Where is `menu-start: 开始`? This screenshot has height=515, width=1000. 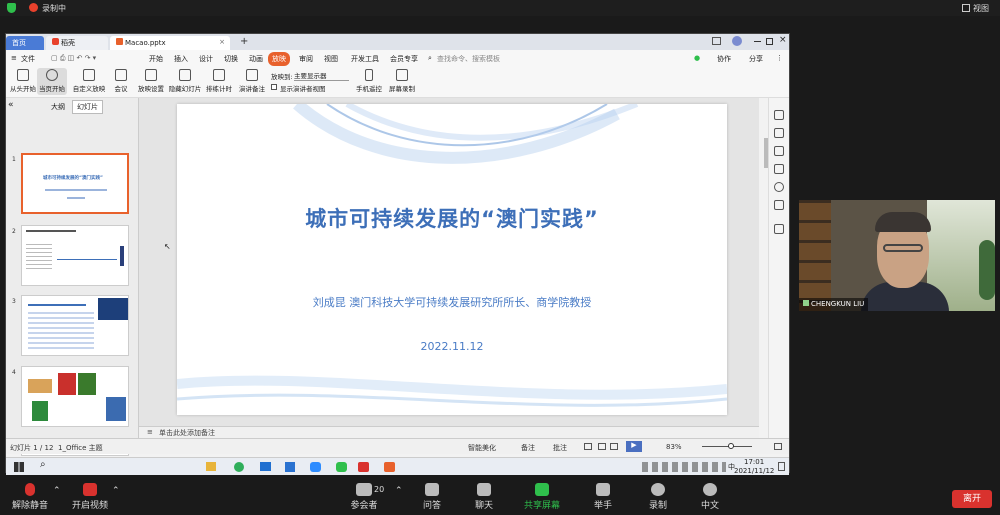
menu-start: 开始 is located at coordinates (156, 59).